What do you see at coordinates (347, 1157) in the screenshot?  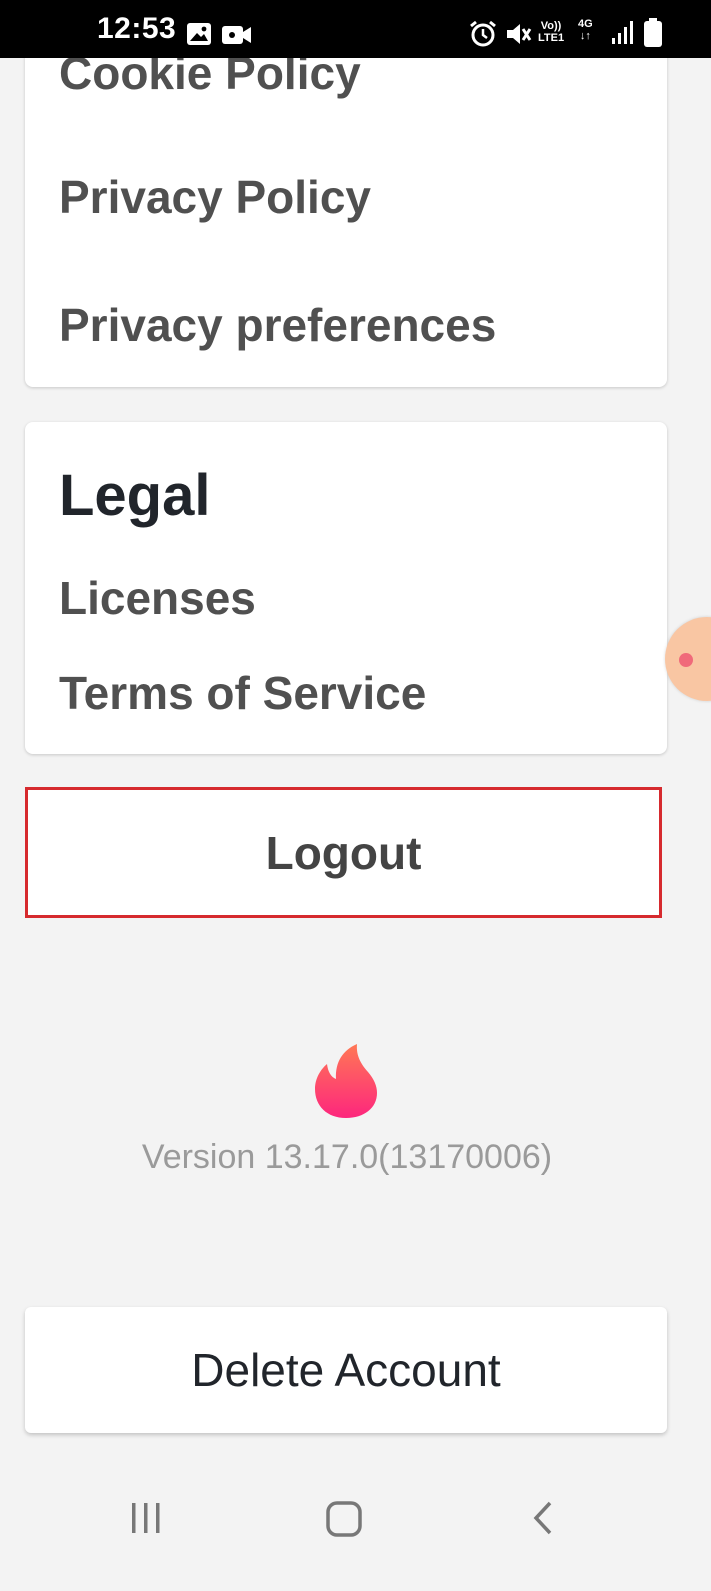 I see `app-version-text: Version 13.17.0(13170006)` at bounding box center [347, 1157].